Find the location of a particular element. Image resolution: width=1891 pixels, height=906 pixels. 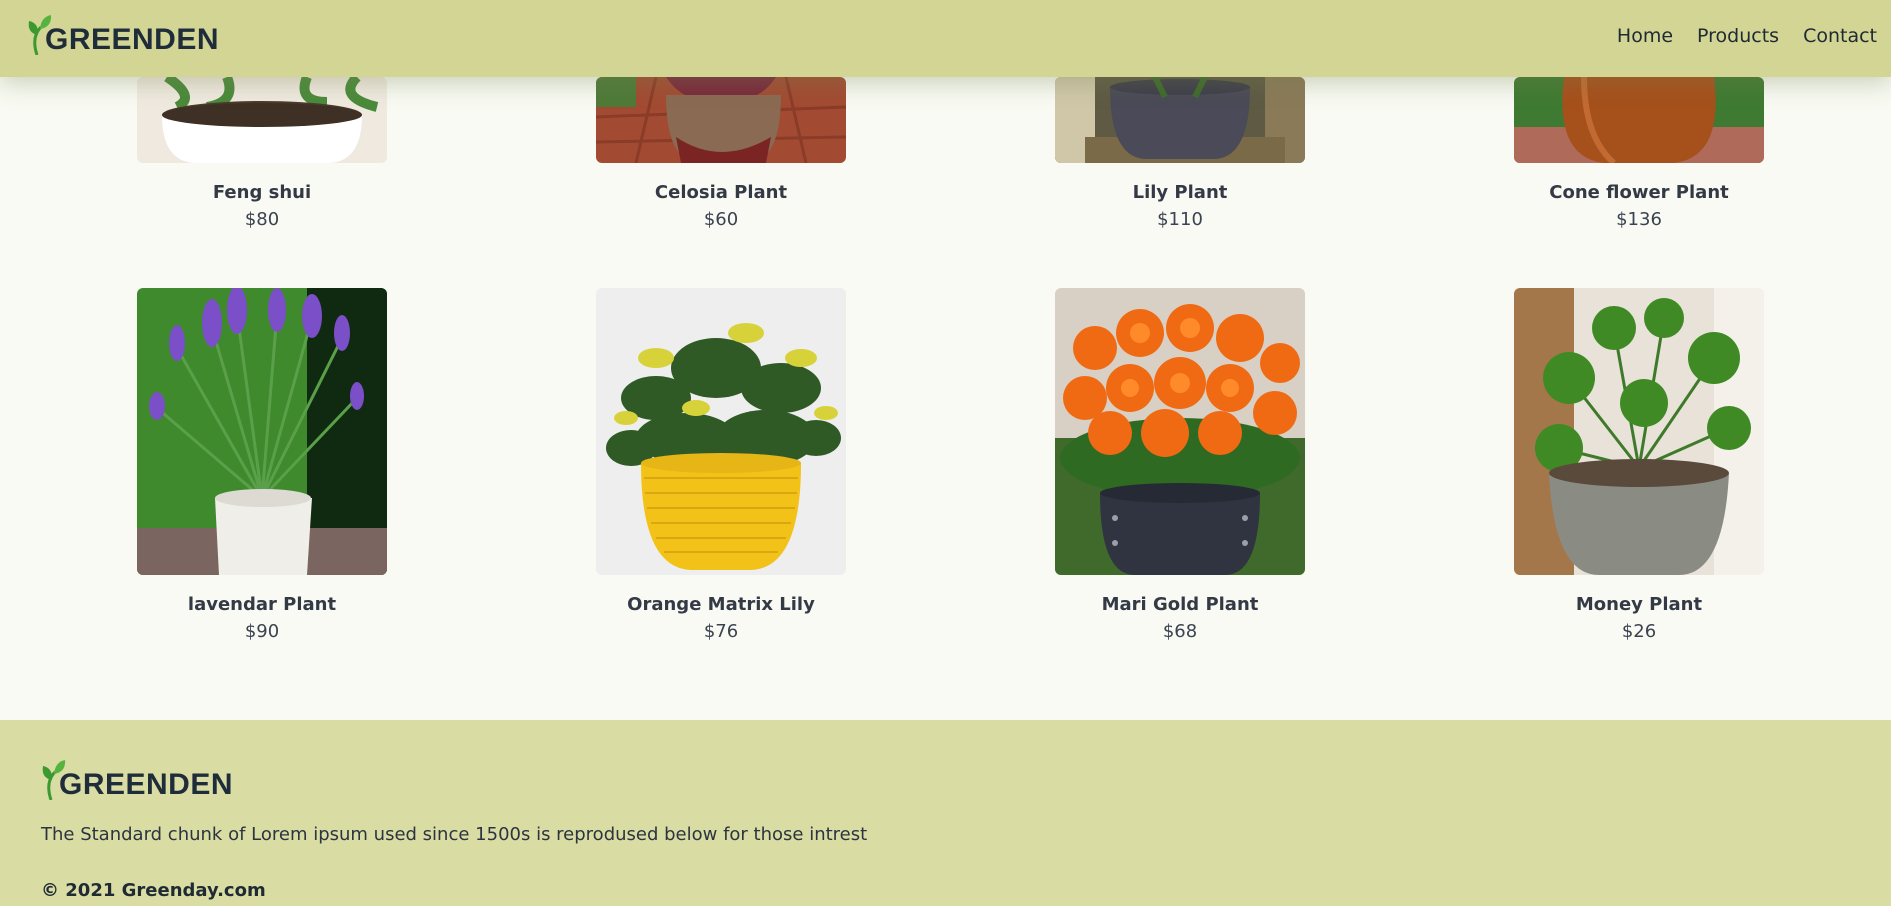

product-price: $110 is located at coordinates (1180, 219).